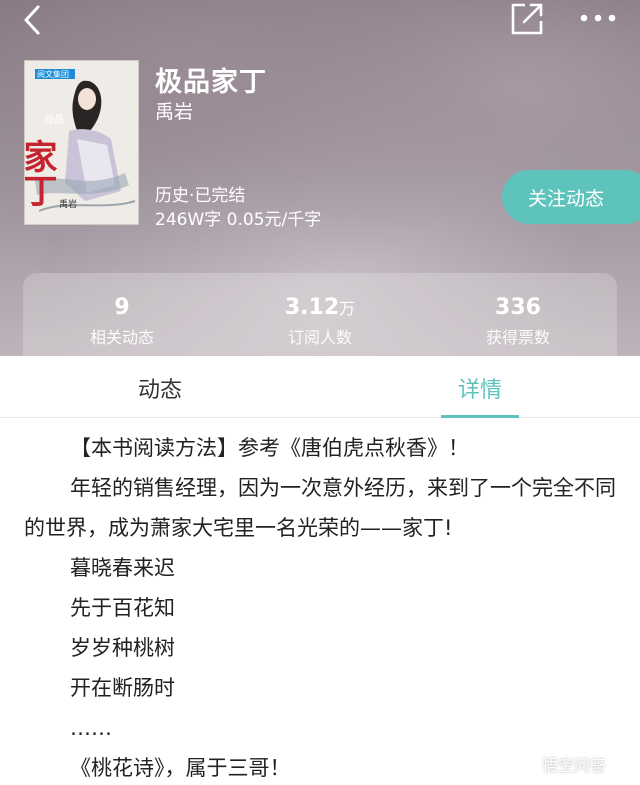 The height and width of the screenshot is (785, 640). I want to click on stat-related-updates: 9 相关动态, so click(122, 314).